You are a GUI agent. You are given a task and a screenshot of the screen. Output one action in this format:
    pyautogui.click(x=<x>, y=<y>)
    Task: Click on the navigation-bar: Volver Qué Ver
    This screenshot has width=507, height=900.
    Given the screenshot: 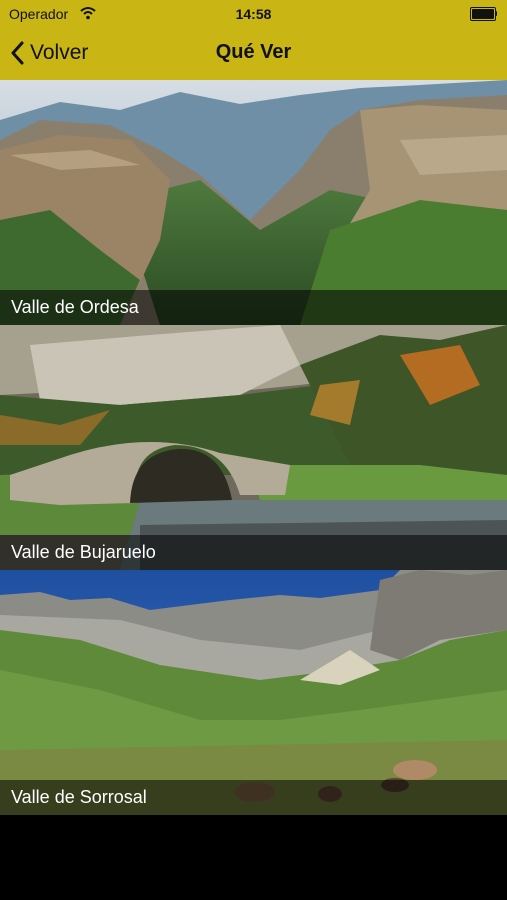 What is the action you would take?
    pyautogui.click(x=253, y=54)
    